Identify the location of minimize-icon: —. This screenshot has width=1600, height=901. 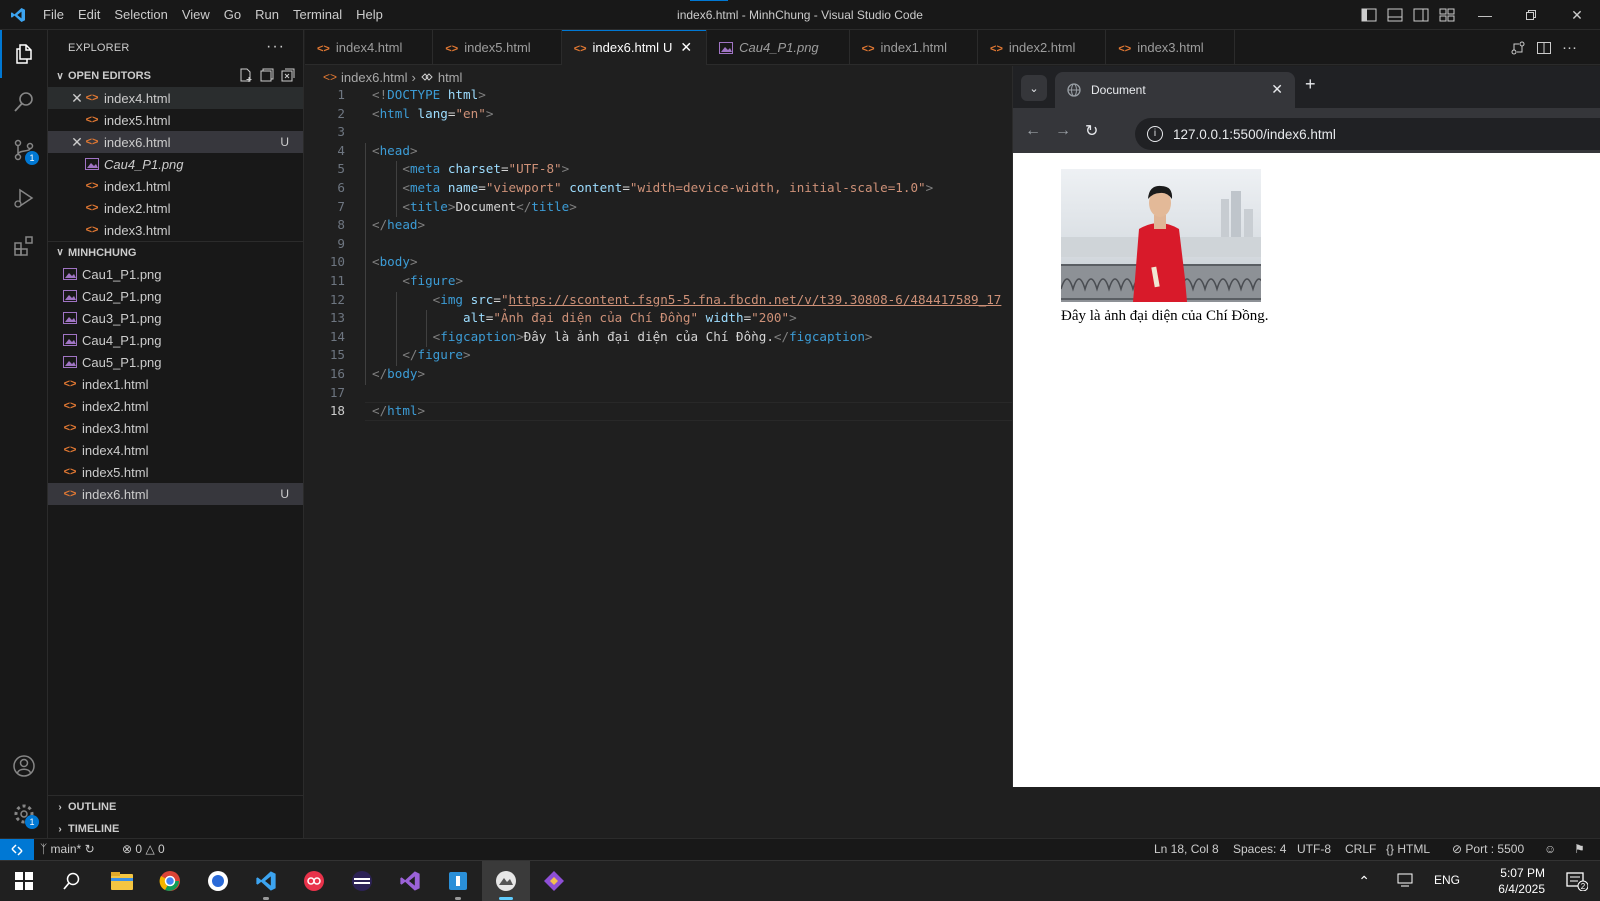
(1485, 15).